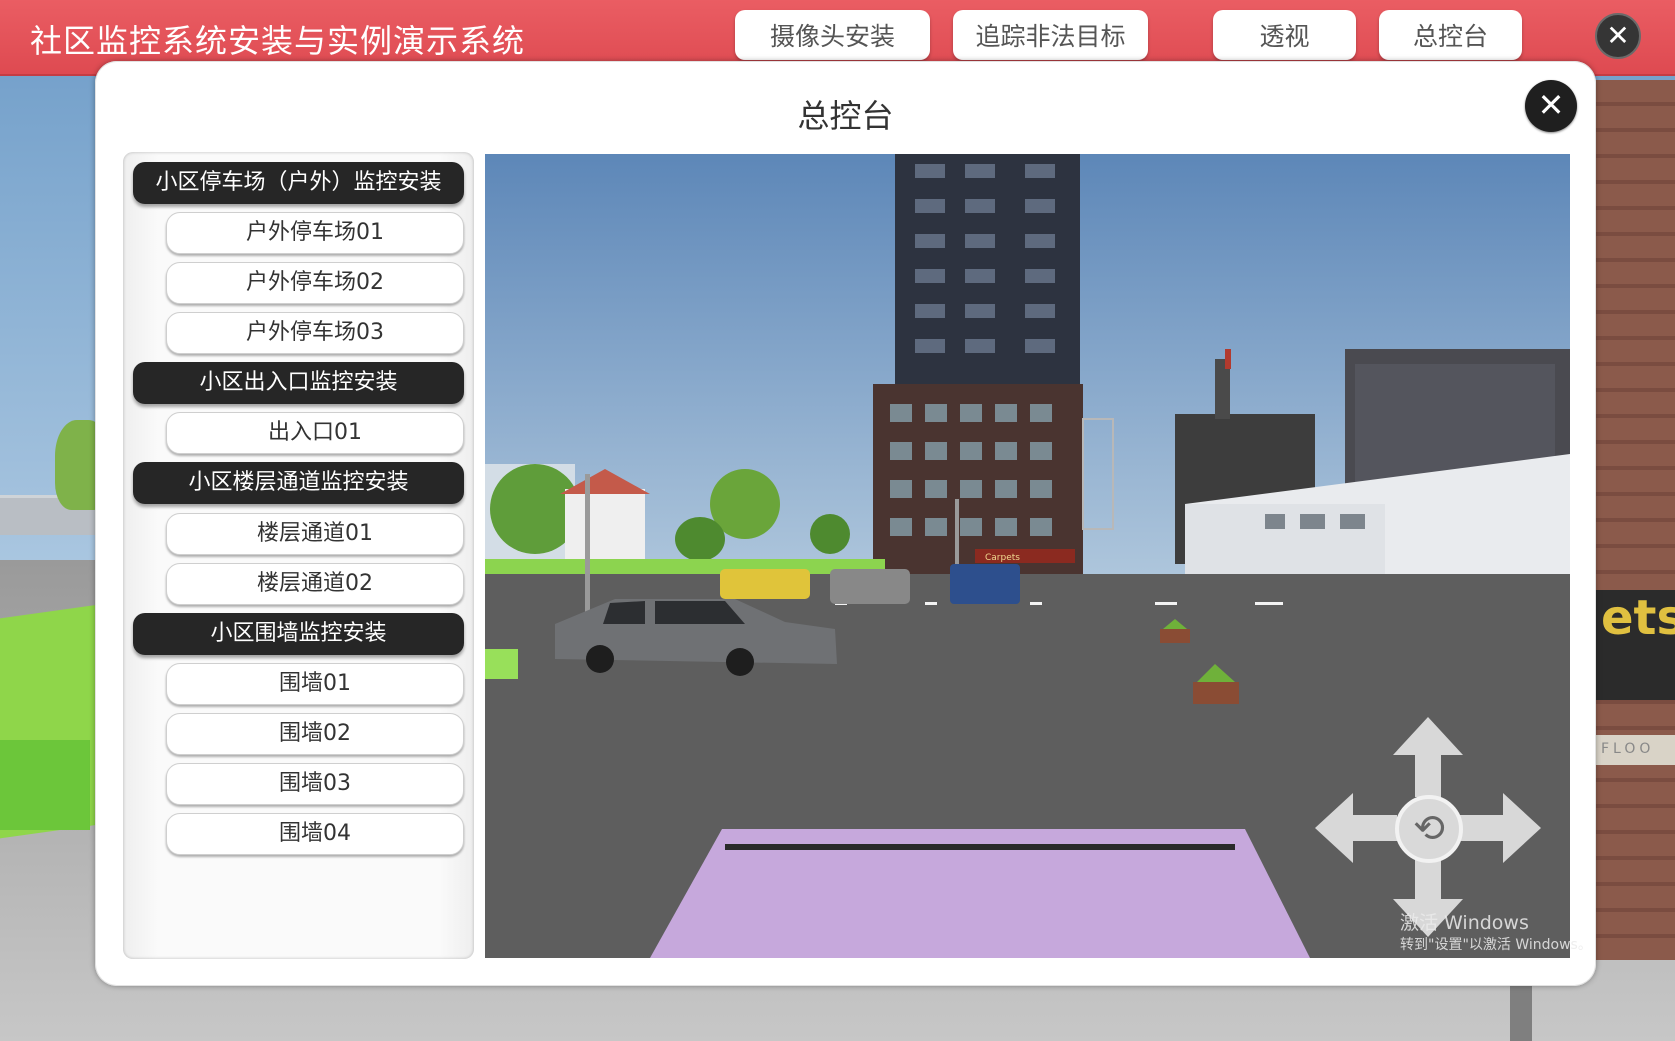  What do you see at coordinates (315, 784) in the screenshot?
I see `list-item-wall-03: 围墙03` at bounding box center [315, 784].